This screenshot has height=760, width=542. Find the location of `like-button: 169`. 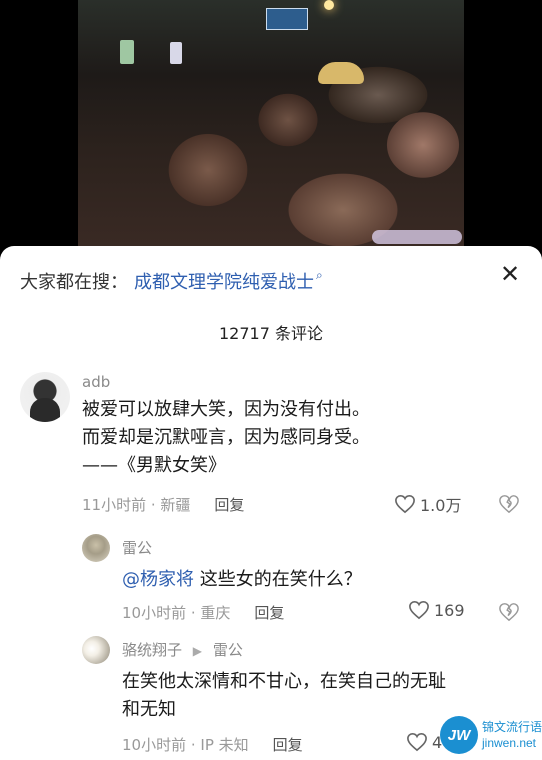

like-button: 169 is located at coordinates (436, 610).